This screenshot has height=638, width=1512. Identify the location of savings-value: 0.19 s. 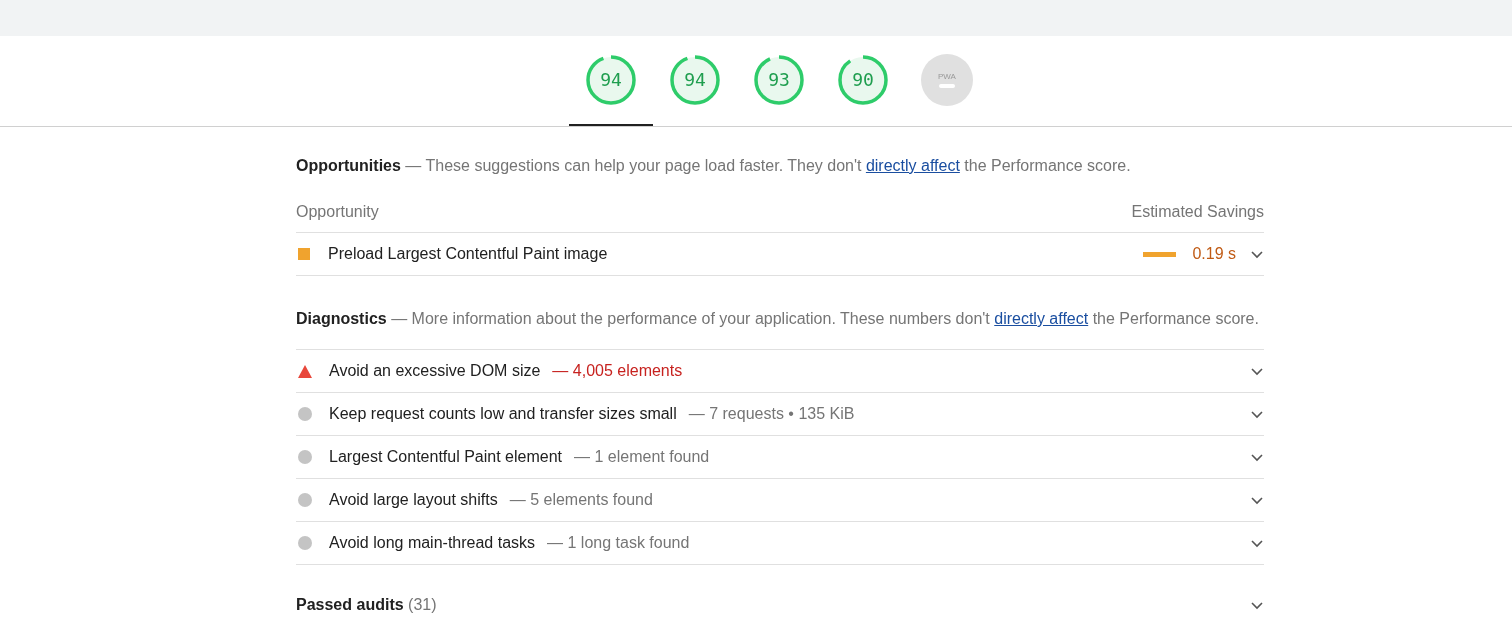
(1214, 254).